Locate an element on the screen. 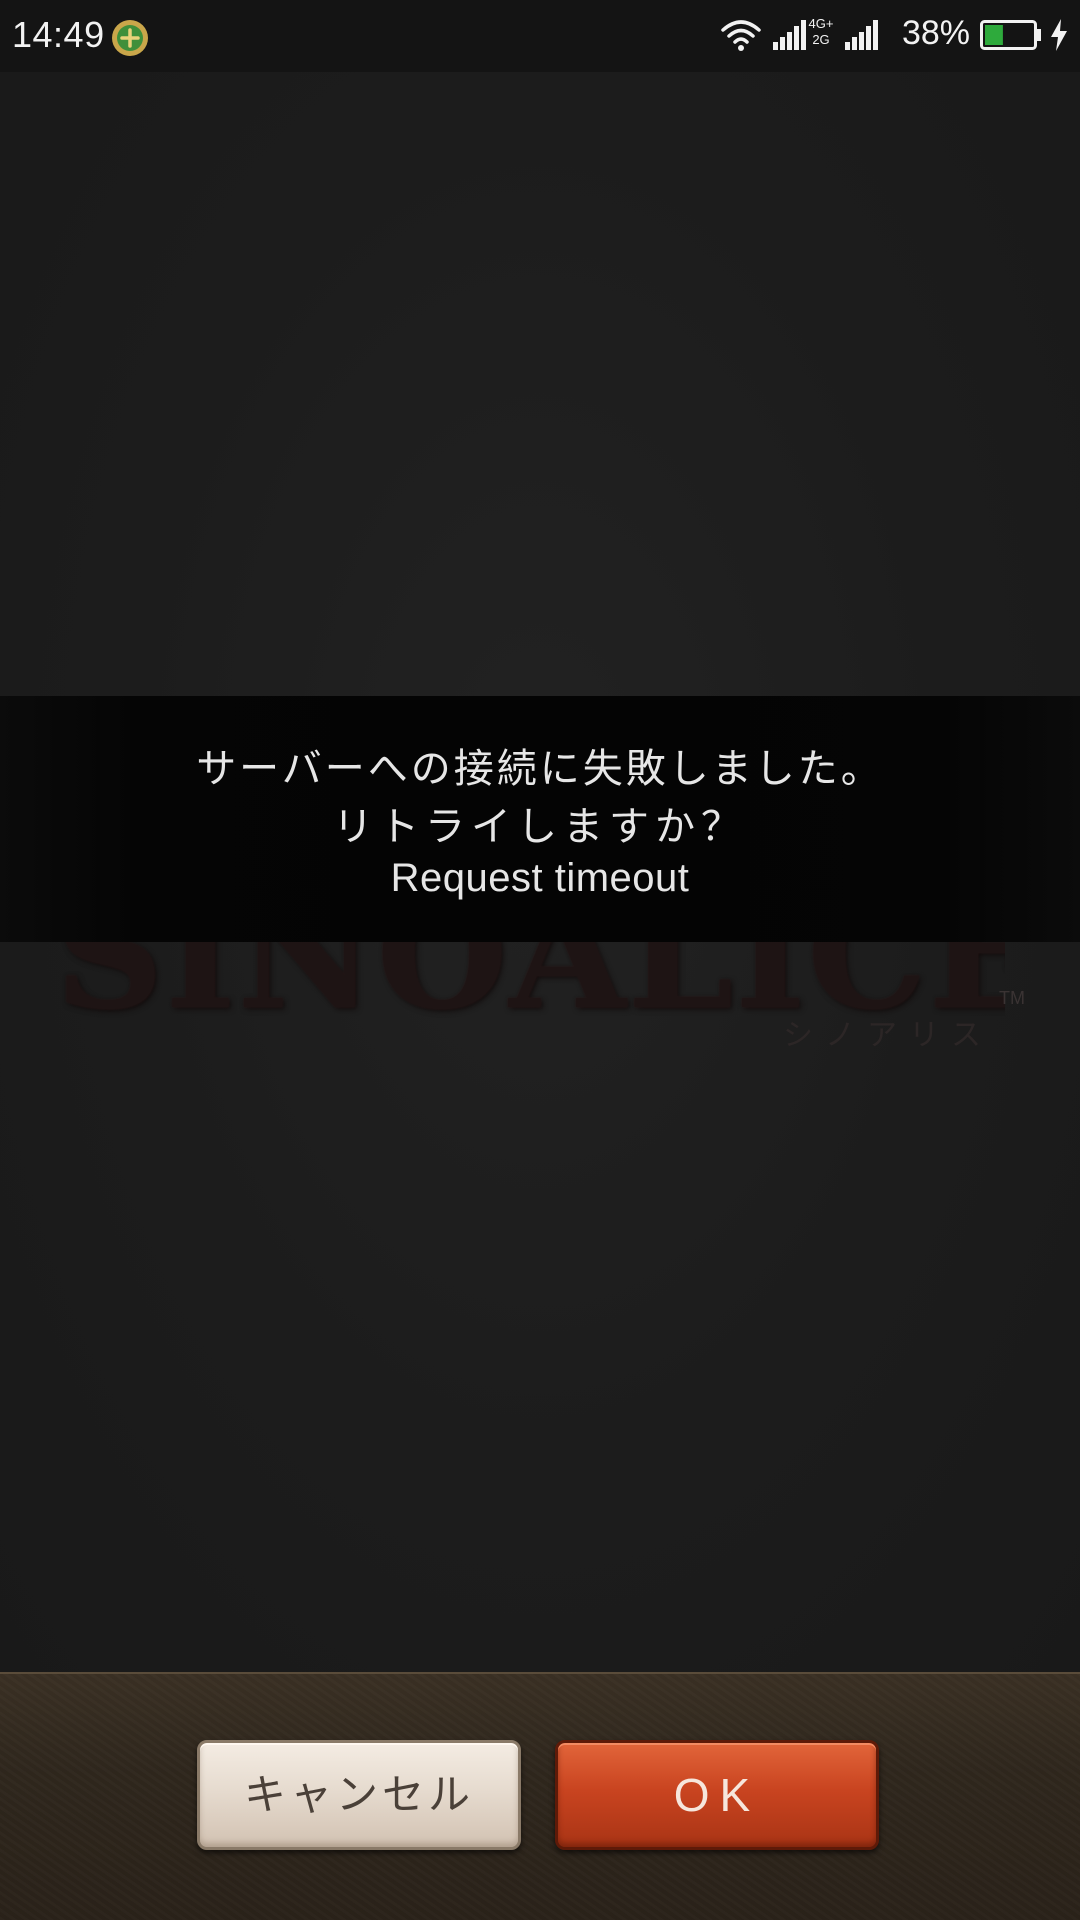 Image resolution: width=1080 pixels, height=1920 pixels. ok-button: OK is located at coordinates (717, 1795).